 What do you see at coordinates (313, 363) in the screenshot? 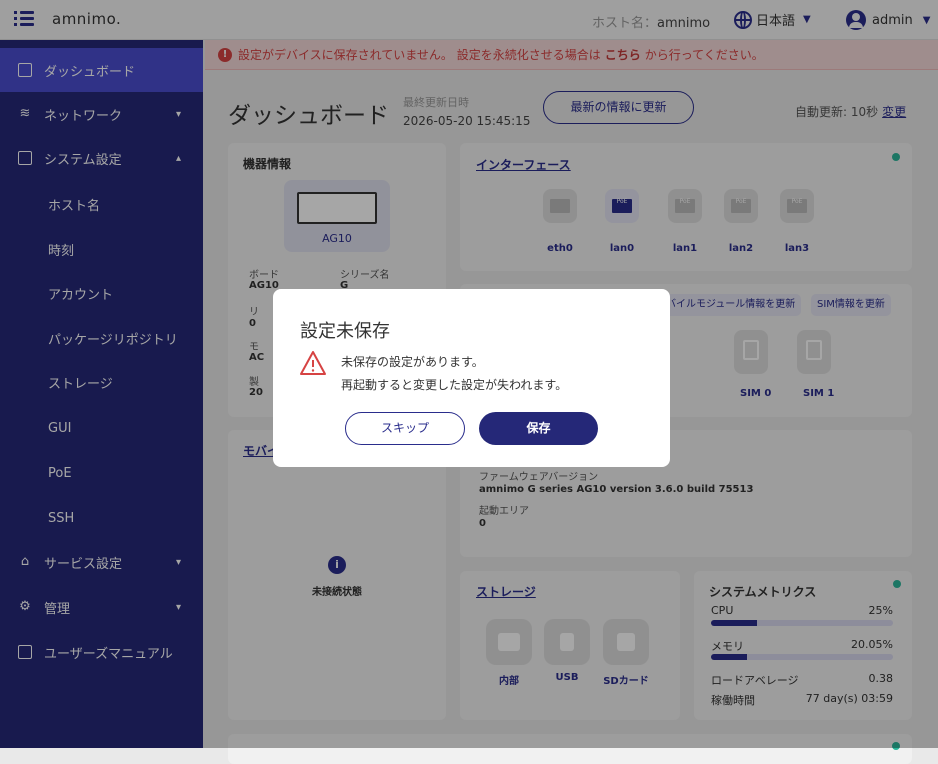
I see `warning-icon` at bounding box center [313, 363].